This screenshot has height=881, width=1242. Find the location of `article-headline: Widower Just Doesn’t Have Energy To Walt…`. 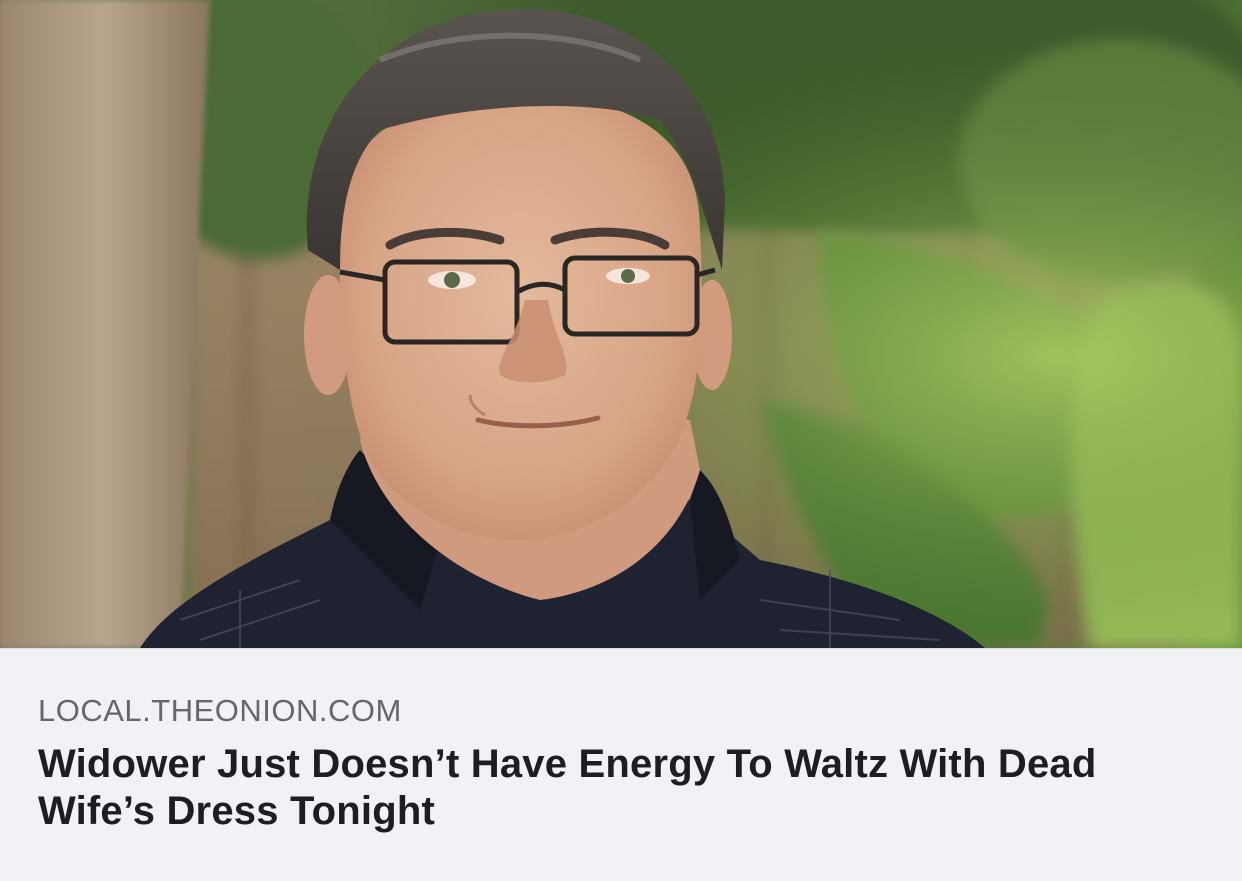

article-headline: Widower Just Doesn’t Have Energy To Walt… is located at coordinates (623, 788).